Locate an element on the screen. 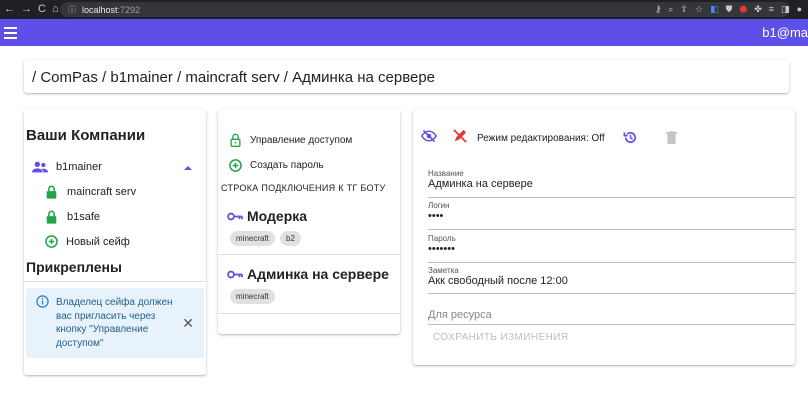 Image resolution: width=808 pixels, height=416 pixels. create-password-label: Создать пароль is located at coordinates (287, 165).